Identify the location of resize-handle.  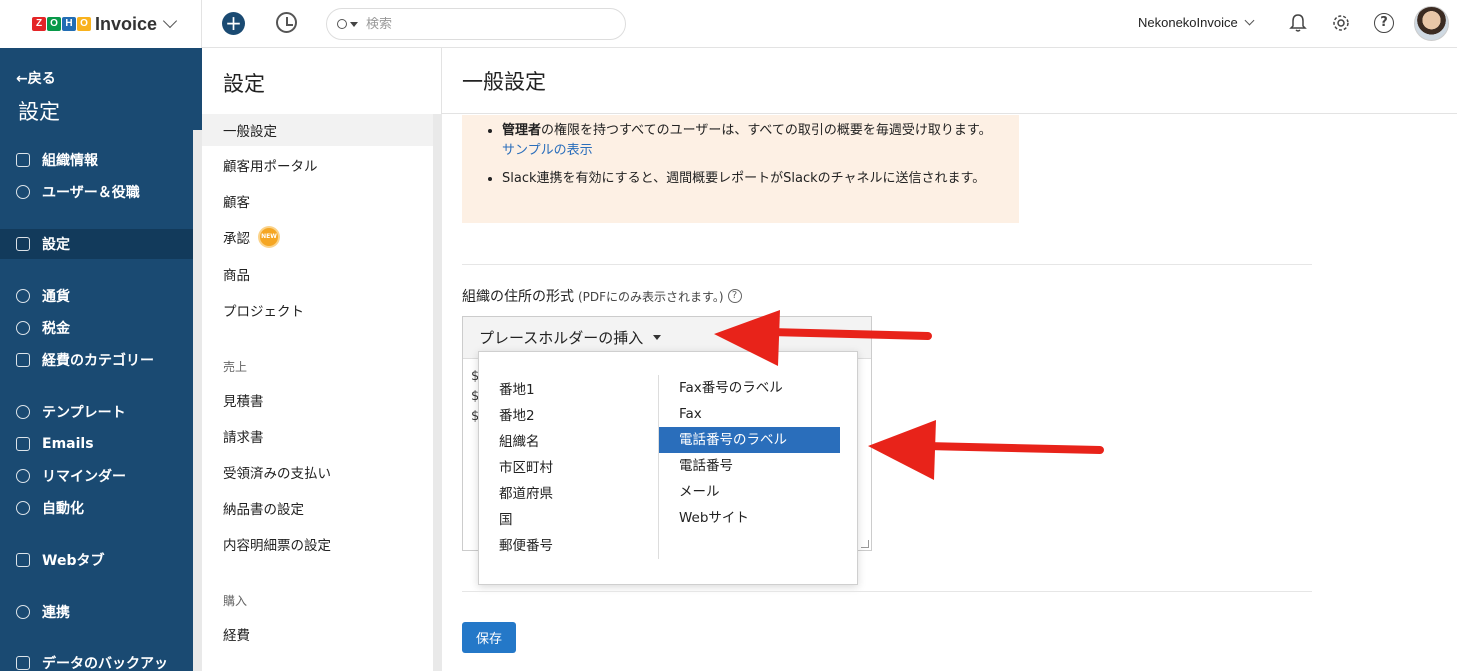
(865, 544).